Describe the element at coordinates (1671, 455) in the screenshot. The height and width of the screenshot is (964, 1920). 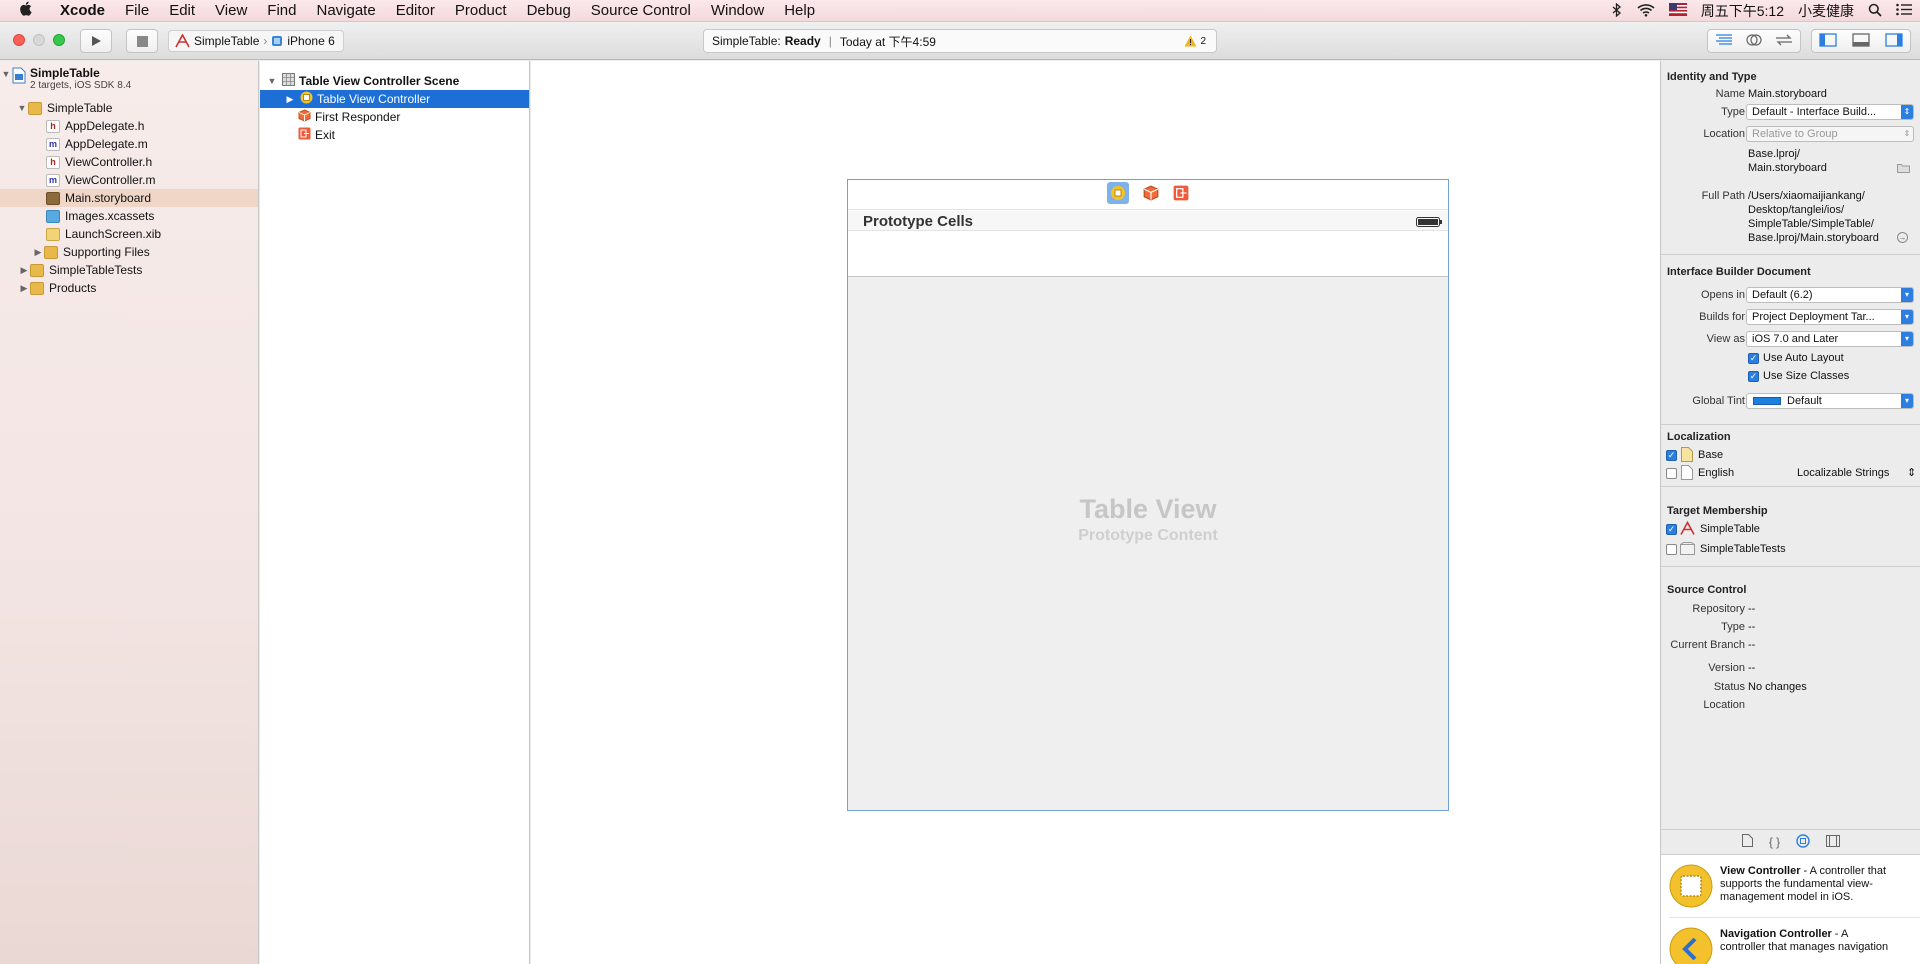
I see `localization-base-checkbox: ✓` at that location.